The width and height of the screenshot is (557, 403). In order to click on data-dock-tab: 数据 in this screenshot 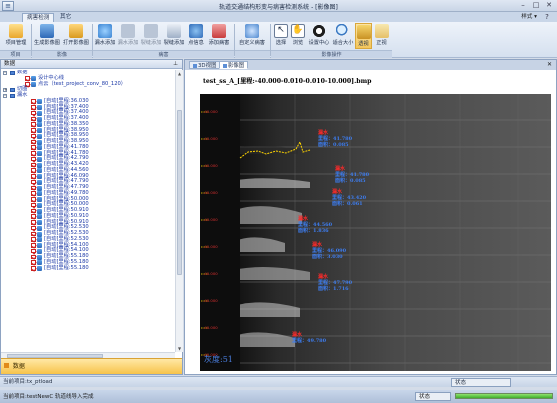, I will do `click(91, 366)`.